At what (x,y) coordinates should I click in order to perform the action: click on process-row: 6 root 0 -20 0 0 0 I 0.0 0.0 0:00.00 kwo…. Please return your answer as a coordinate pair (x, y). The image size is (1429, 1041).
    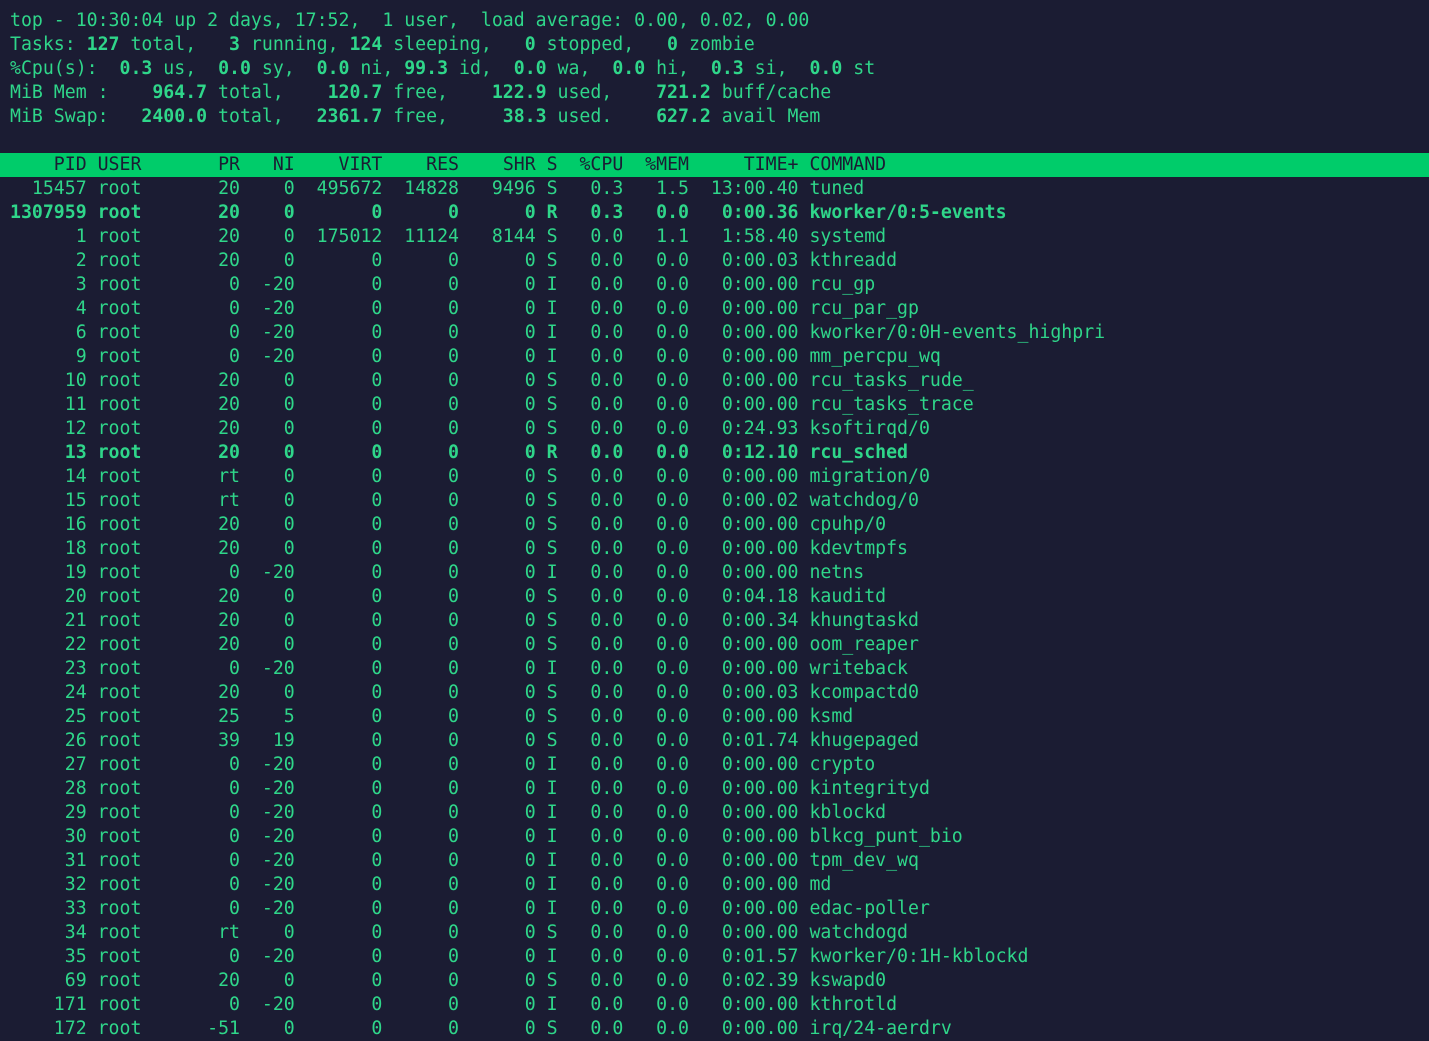
    Looking at the image, I should click on (714, 333).